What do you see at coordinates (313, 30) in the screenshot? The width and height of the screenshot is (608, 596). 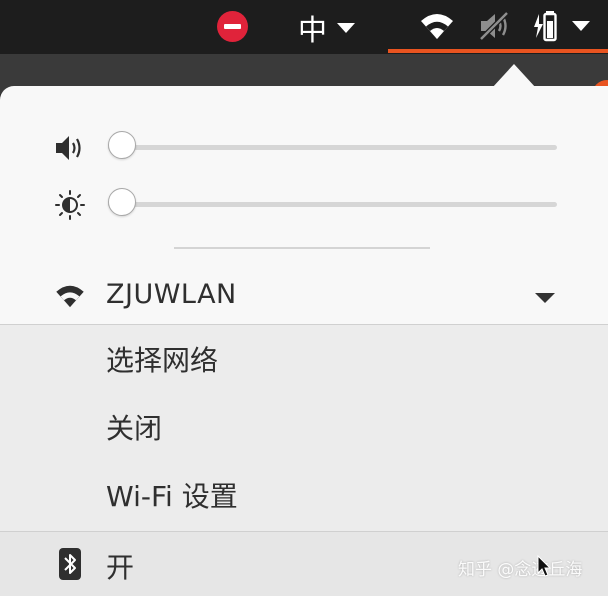 I see `input-method-label: 中` at bounding box center [313, 30].